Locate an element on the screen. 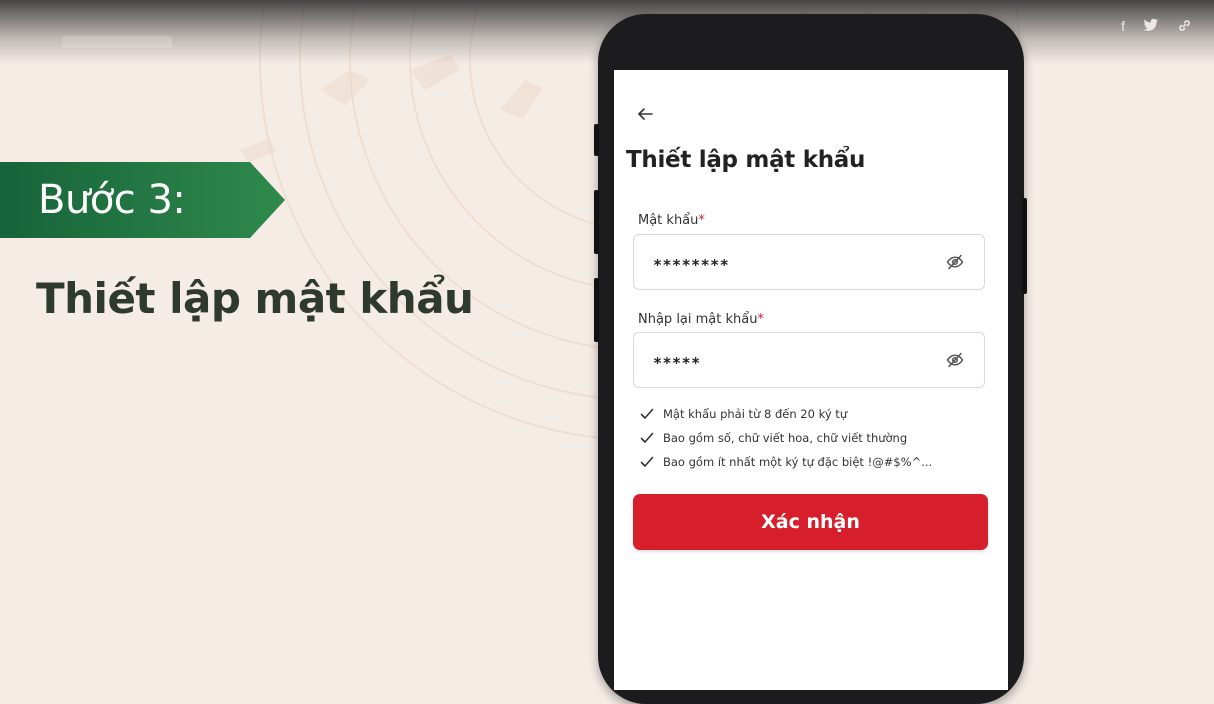 This screenshot has height=704, width=1214. password-field: ******** is located at coordinates (809, 262).